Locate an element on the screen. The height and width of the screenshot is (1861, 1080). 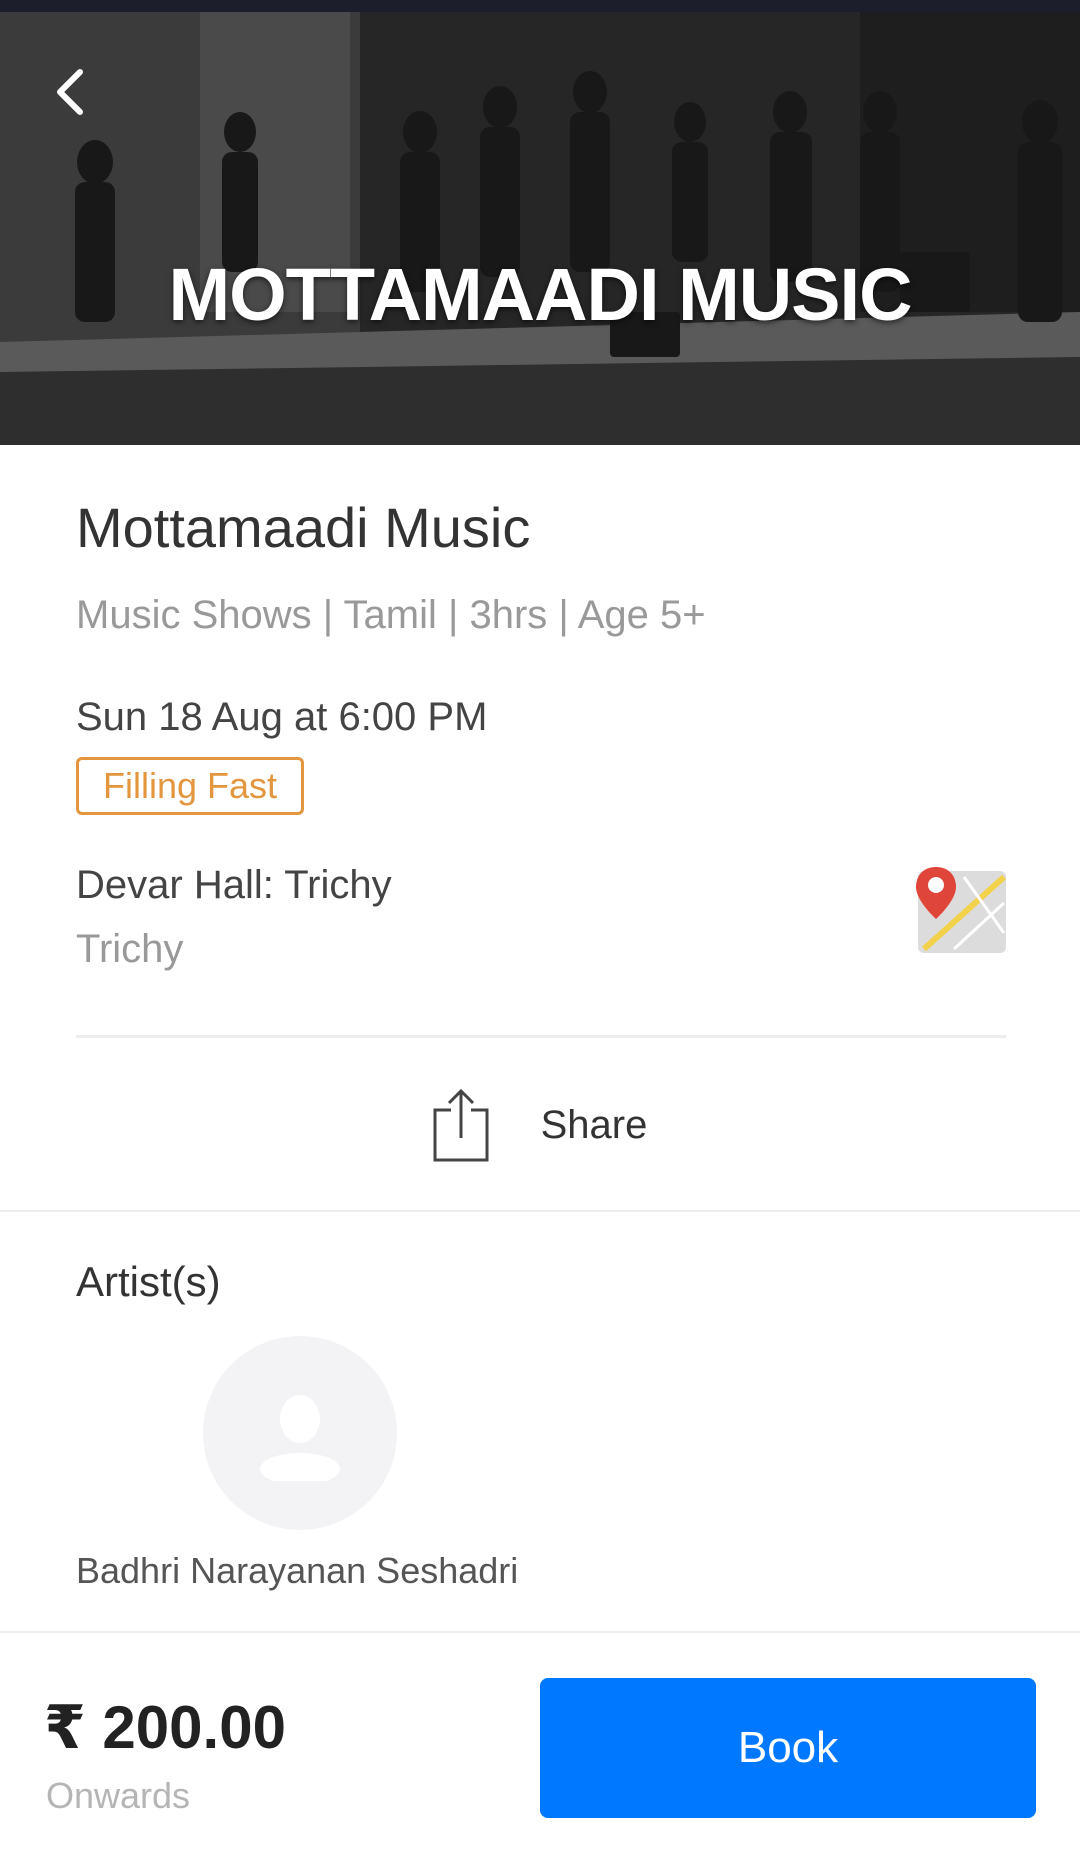
share-icon is located at coordinates (461, 1125).